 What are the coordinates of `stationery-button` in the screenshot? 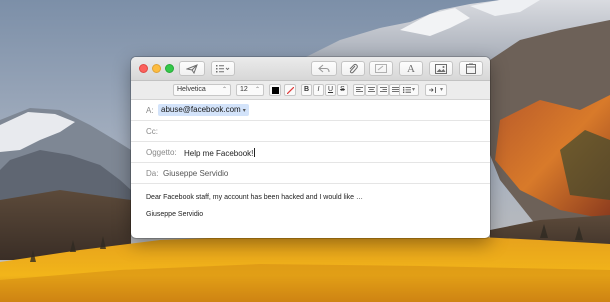 It's located at (471, 68).